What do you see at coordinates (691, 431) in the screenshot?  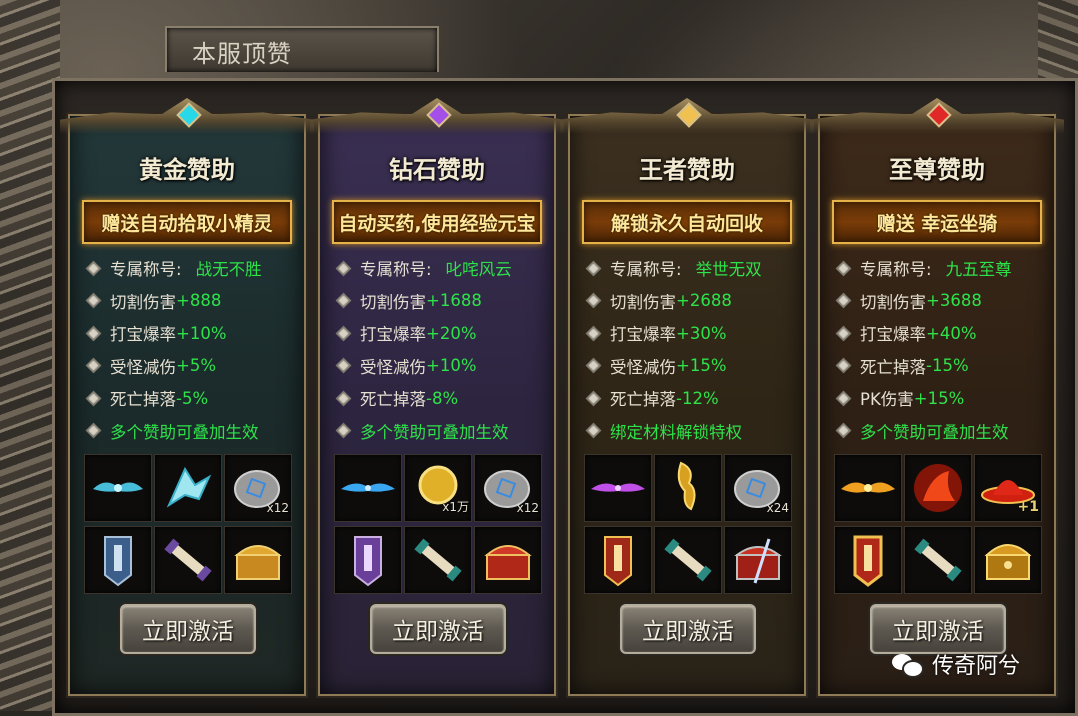 I see `attr-note: 绑定材料解锁特权` at bounding box center [691, 431].